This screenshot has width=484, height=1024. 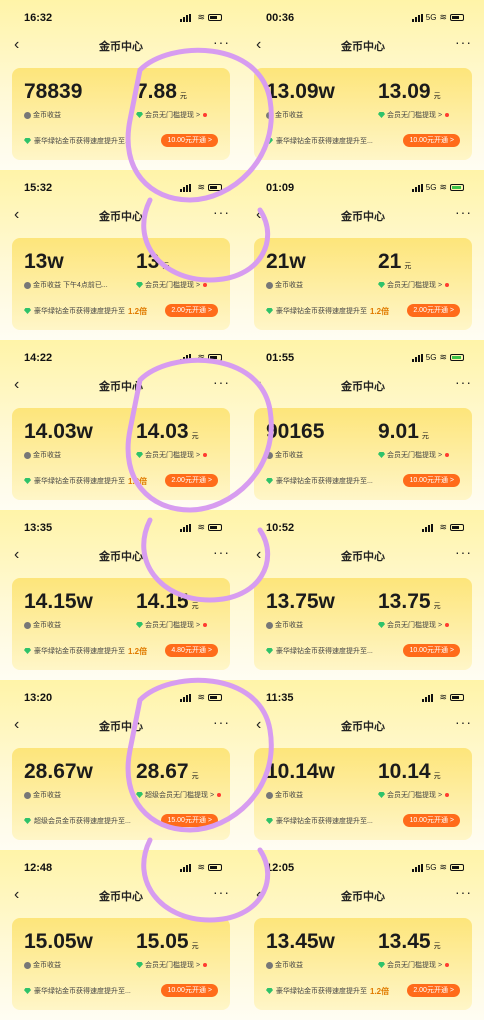 I want to click on cash-balance: 13 元, so click(x=152, y=262).